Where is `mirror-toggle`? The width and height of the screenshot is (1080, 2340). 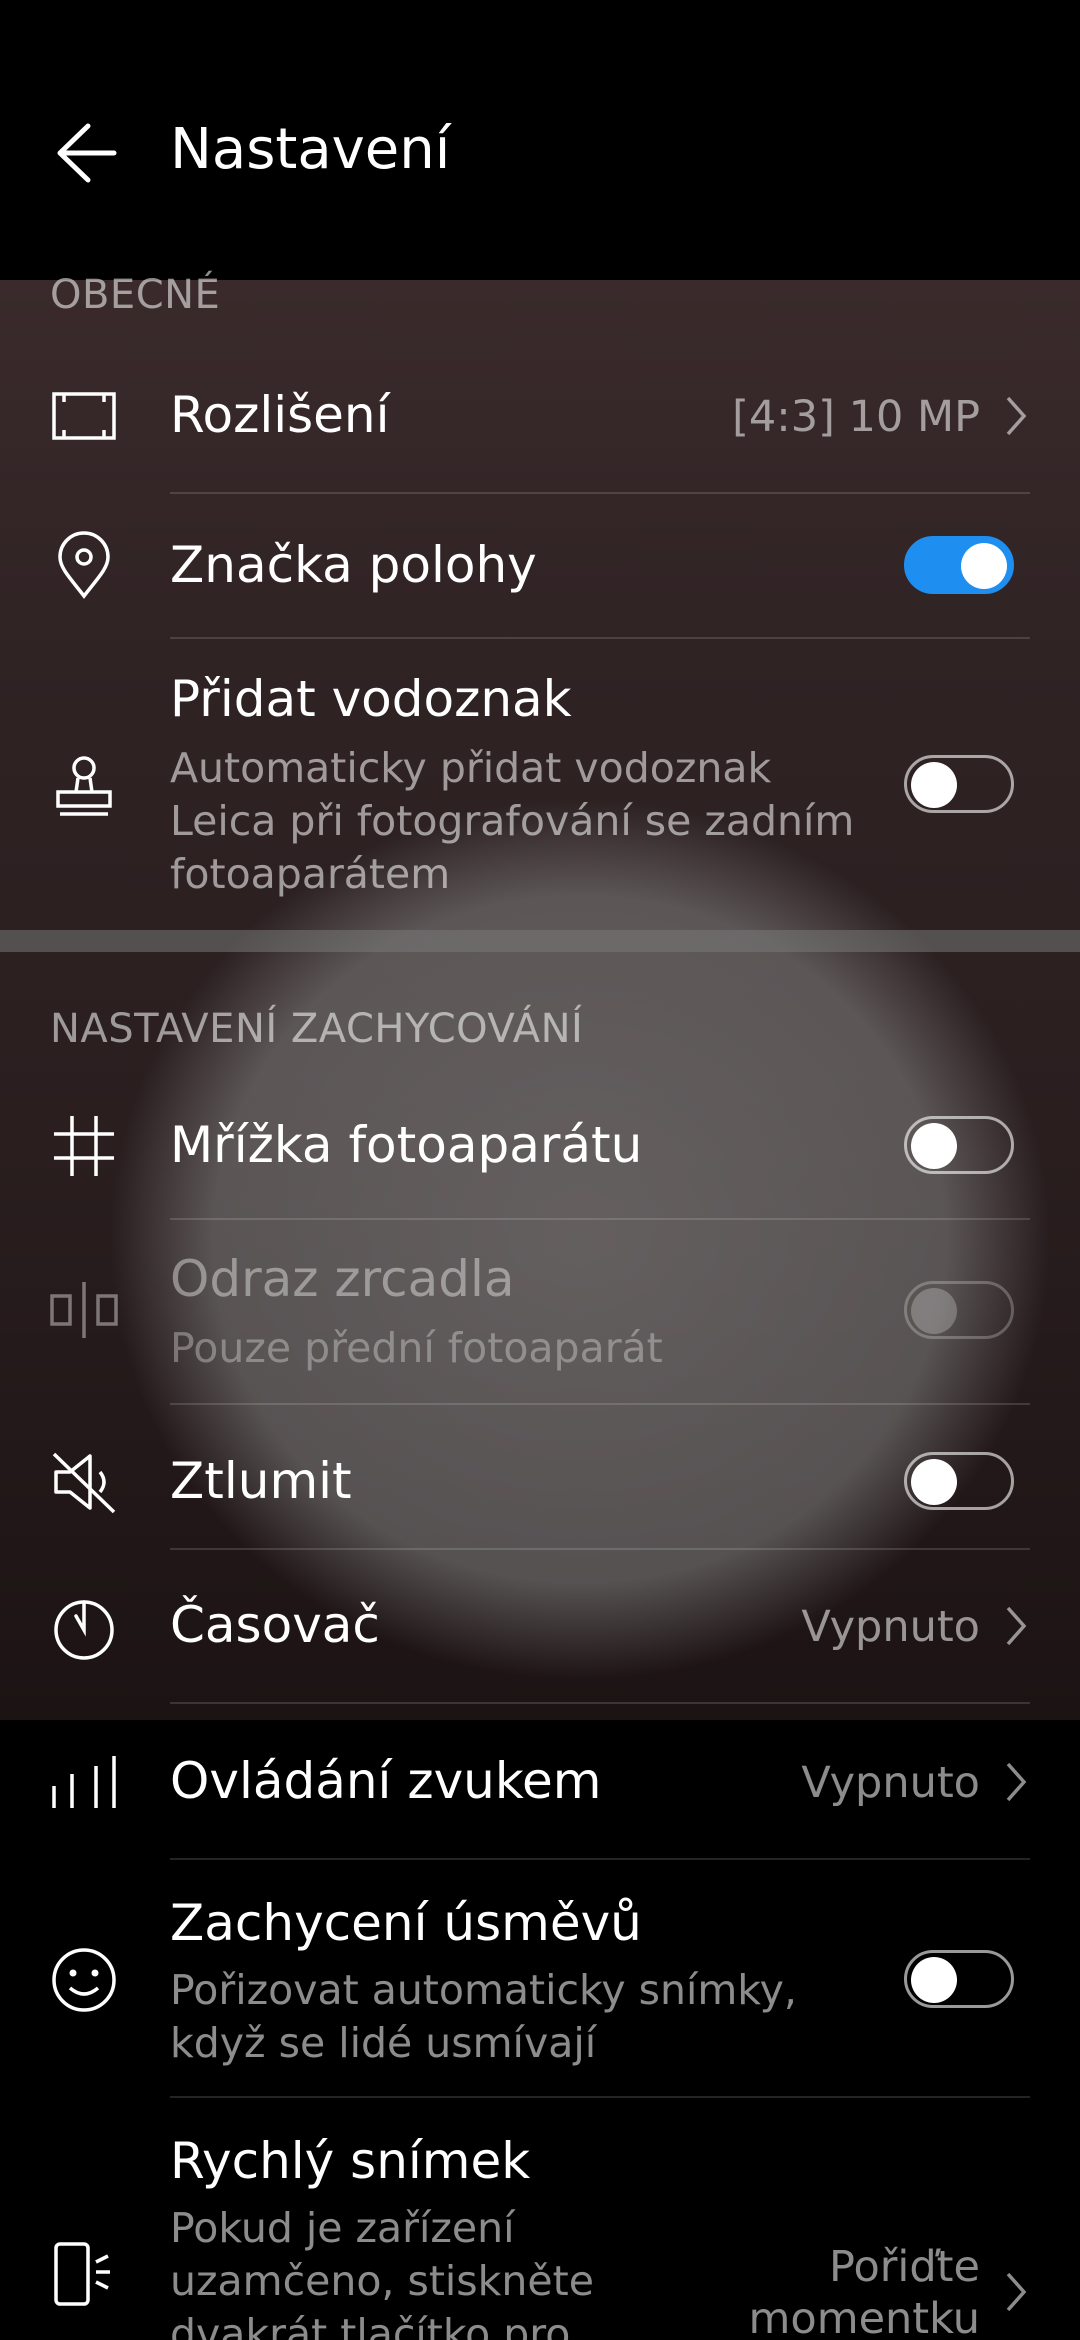
mirror-toggle is located at coordinates (959, 1310).